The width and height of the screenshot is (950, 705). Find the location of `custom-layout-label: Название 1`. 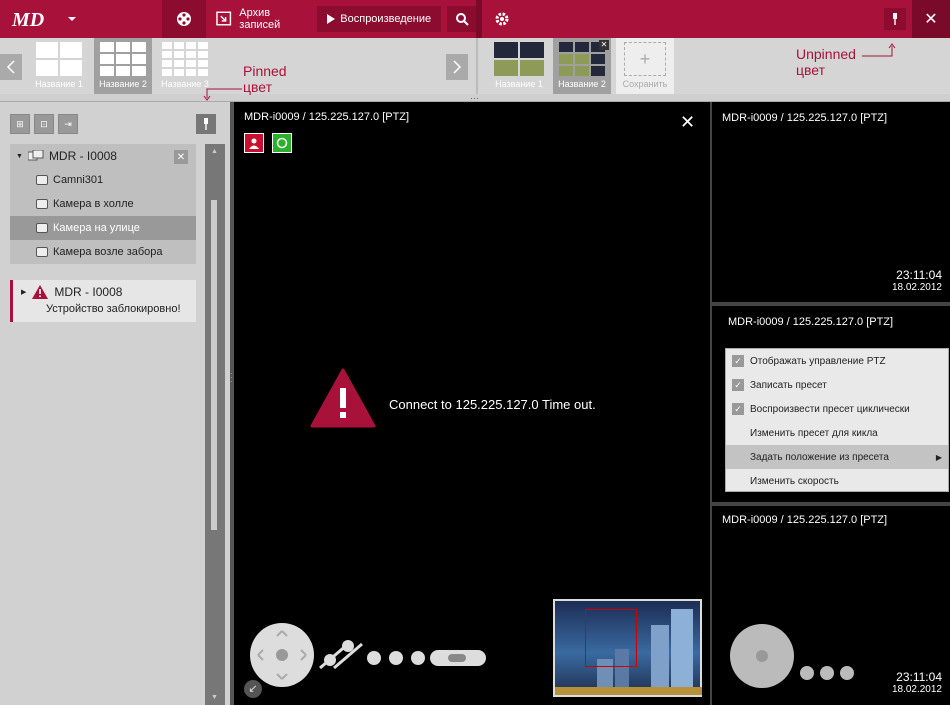

custom-layout-label: Название 1 is located at coordinates (519, 84).